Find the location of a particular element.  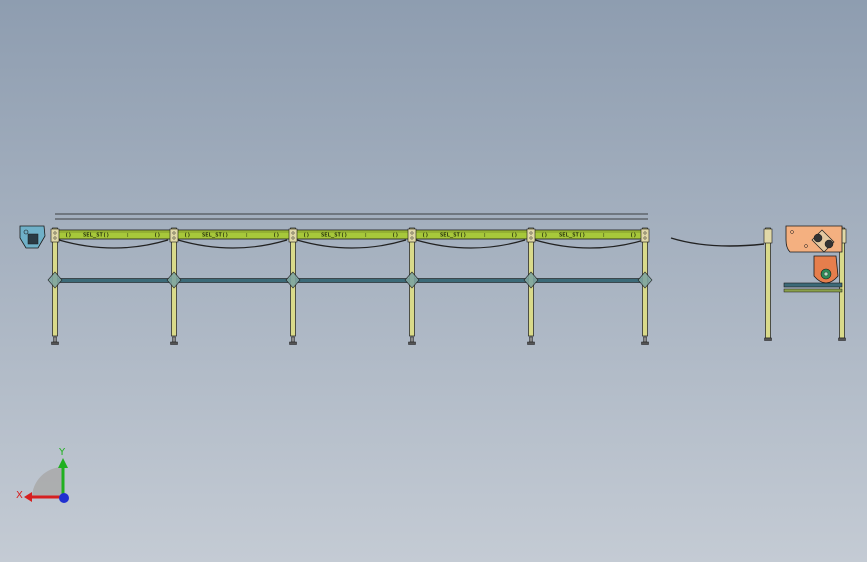

x-axis-arrowhead is located at coordinates (28, 497).